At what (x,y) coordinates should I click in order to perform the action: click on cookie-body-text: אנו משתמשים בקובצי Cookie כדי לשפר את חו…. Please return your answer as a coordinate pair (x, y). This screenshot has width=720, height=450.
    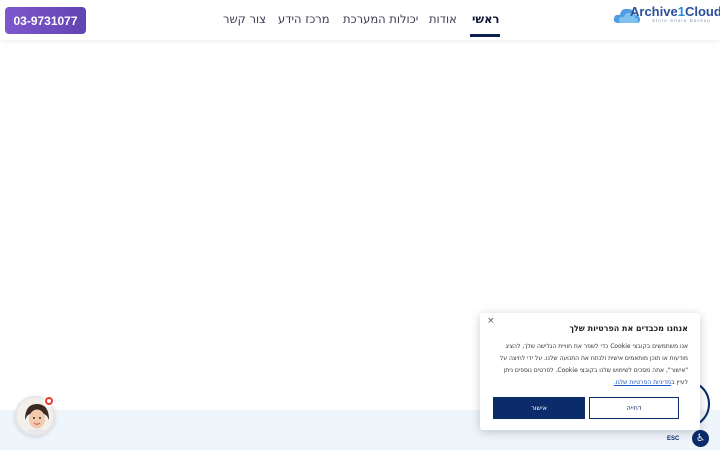
    Looking at the image, I should click on (590, 365).